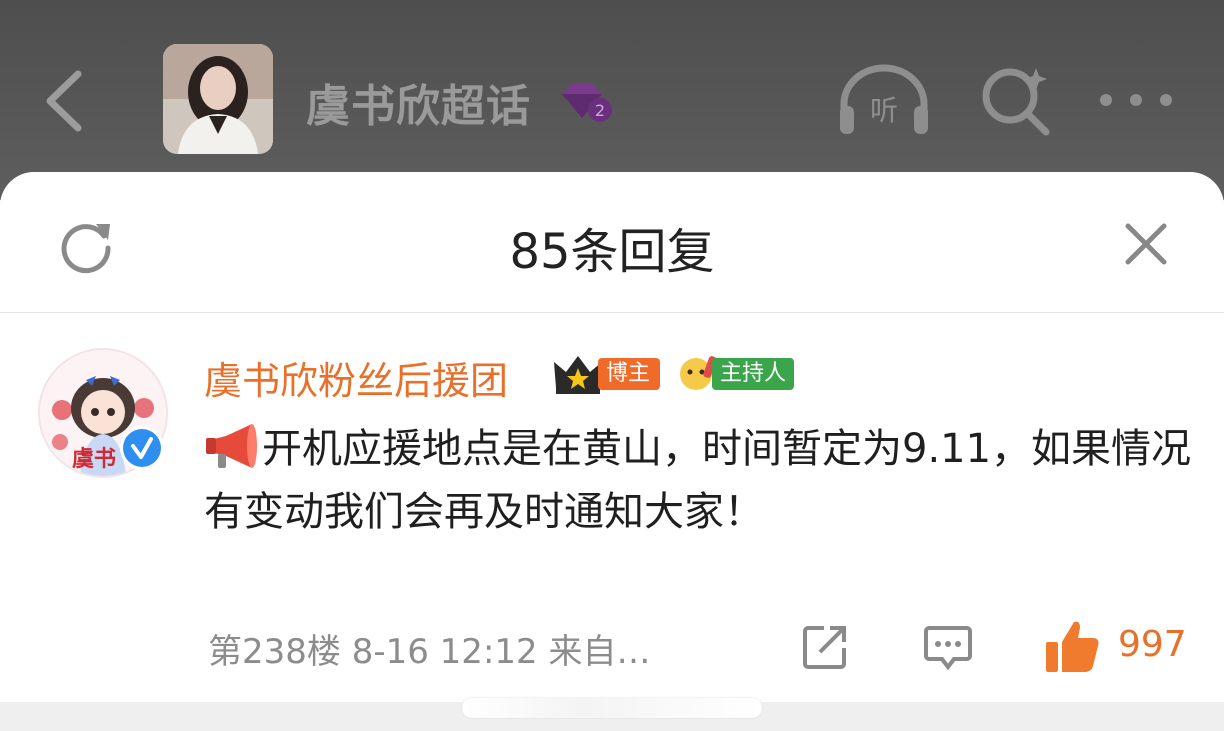 The image size is (1224, 731). What do you see at coordinates (948, 647) in the screenshot?
I see `reply-comment-icon` at bounding box center [948, 647].